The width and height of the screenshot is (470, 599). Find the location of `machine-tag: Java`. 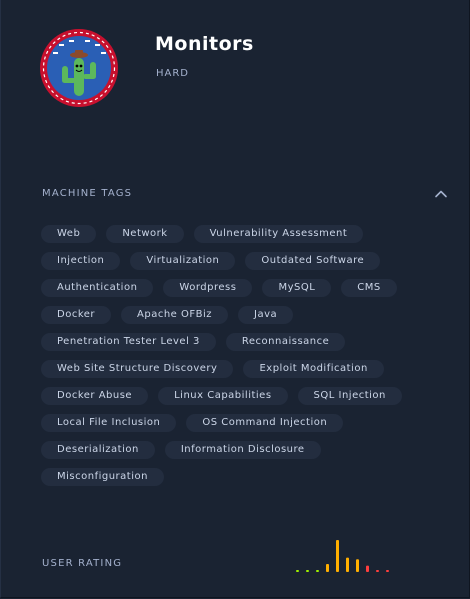

machine-tag: Java is located at coordinates (266, 315).